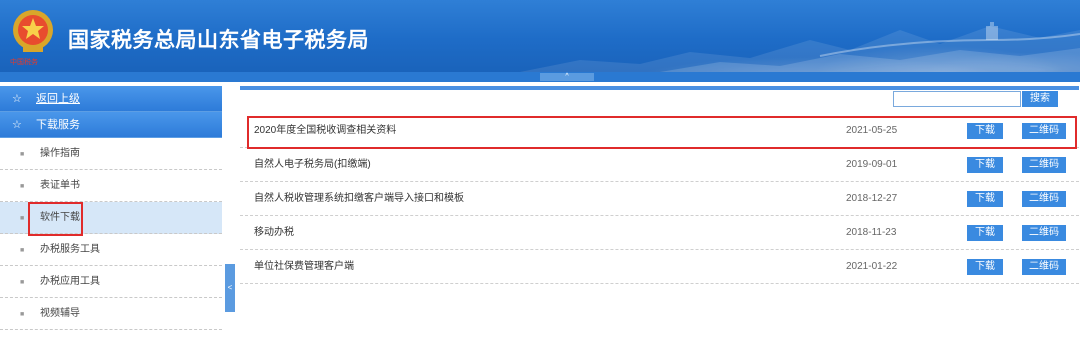 Image resolution: width=1080 pixels, height=363 pixels. I want to click on sidebar-item-tax-app-tools: ■ 办税应用工具, so click(111, 282).